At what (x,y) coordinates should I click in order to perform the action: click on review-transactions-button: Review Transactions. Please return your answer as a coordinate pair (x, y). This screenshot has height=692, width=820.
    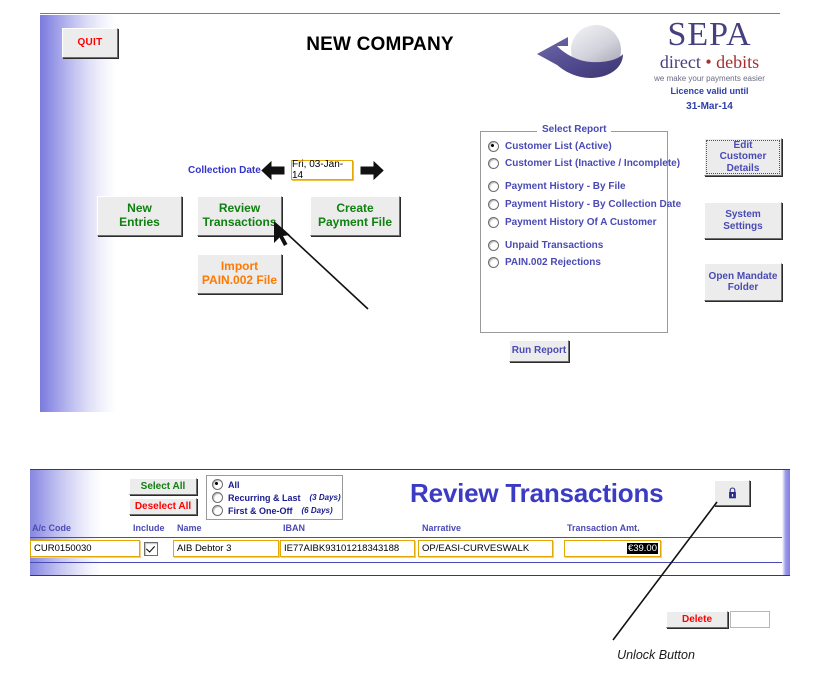
    Looking at the image, I should click on (239, 216).